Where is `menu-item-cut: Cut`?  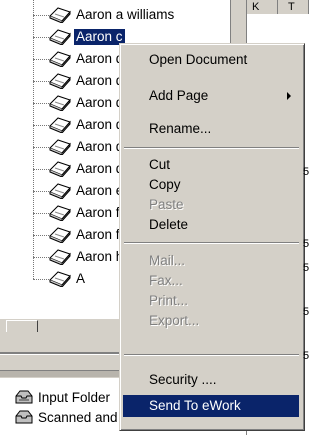 menu-item-cut: Cut is located at coordinates (211, 165).